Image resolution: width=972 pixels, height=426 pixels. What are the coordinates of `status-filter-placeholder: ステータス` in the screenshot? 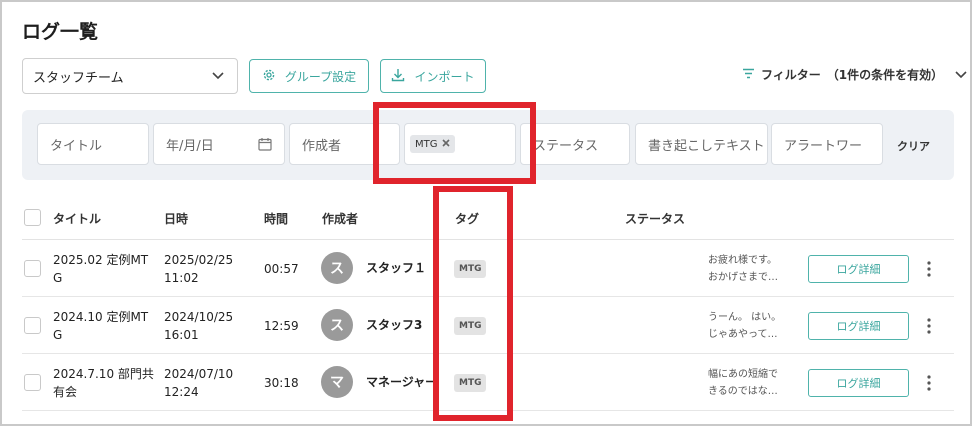 It's located at (566, 146).